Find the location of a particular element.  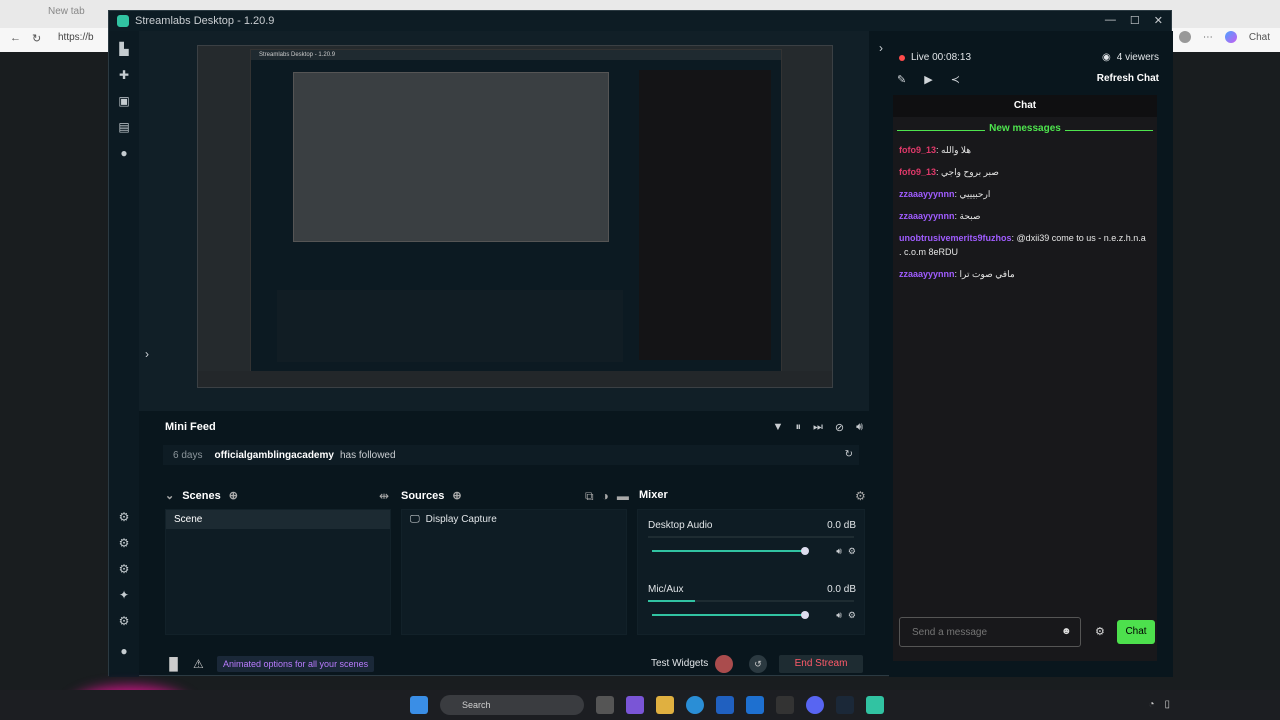

windows-taskbar: Search ◔ ▯ is located at coordinates (640, 705).